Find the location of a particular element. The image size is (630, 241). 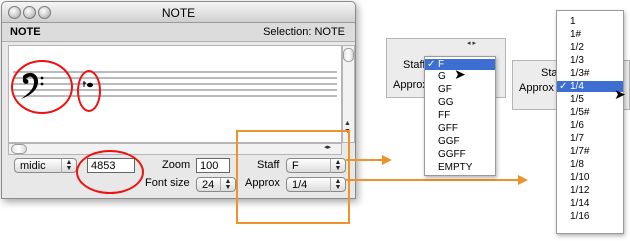

popup2-approx-label: Approx is located at coordinates (536, 88).